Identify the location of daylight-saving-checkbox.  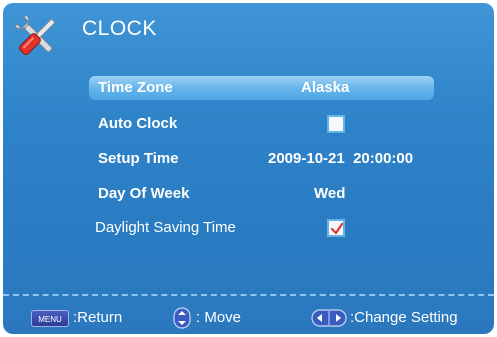
(336, 228).